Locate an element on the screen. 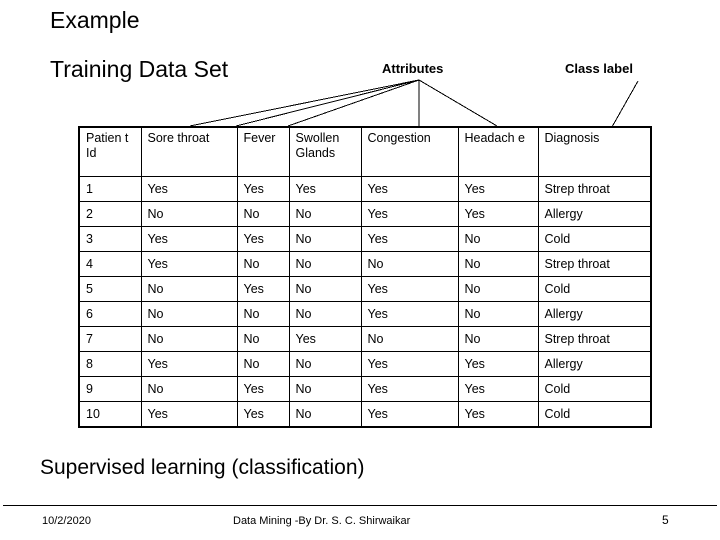 Image resolution: width=720 pixels, height=540 pixels. footer-page-number: 5 is located at coordinates (665, 520).